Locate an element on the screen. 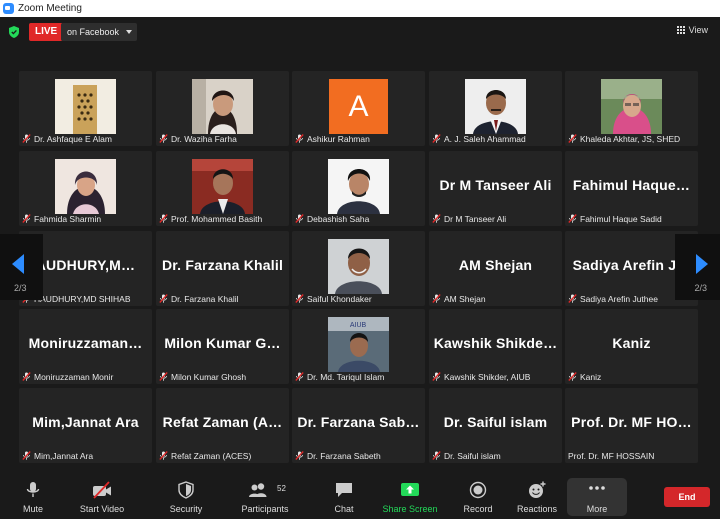  record-button: Record is located at coordinates (478, 496).